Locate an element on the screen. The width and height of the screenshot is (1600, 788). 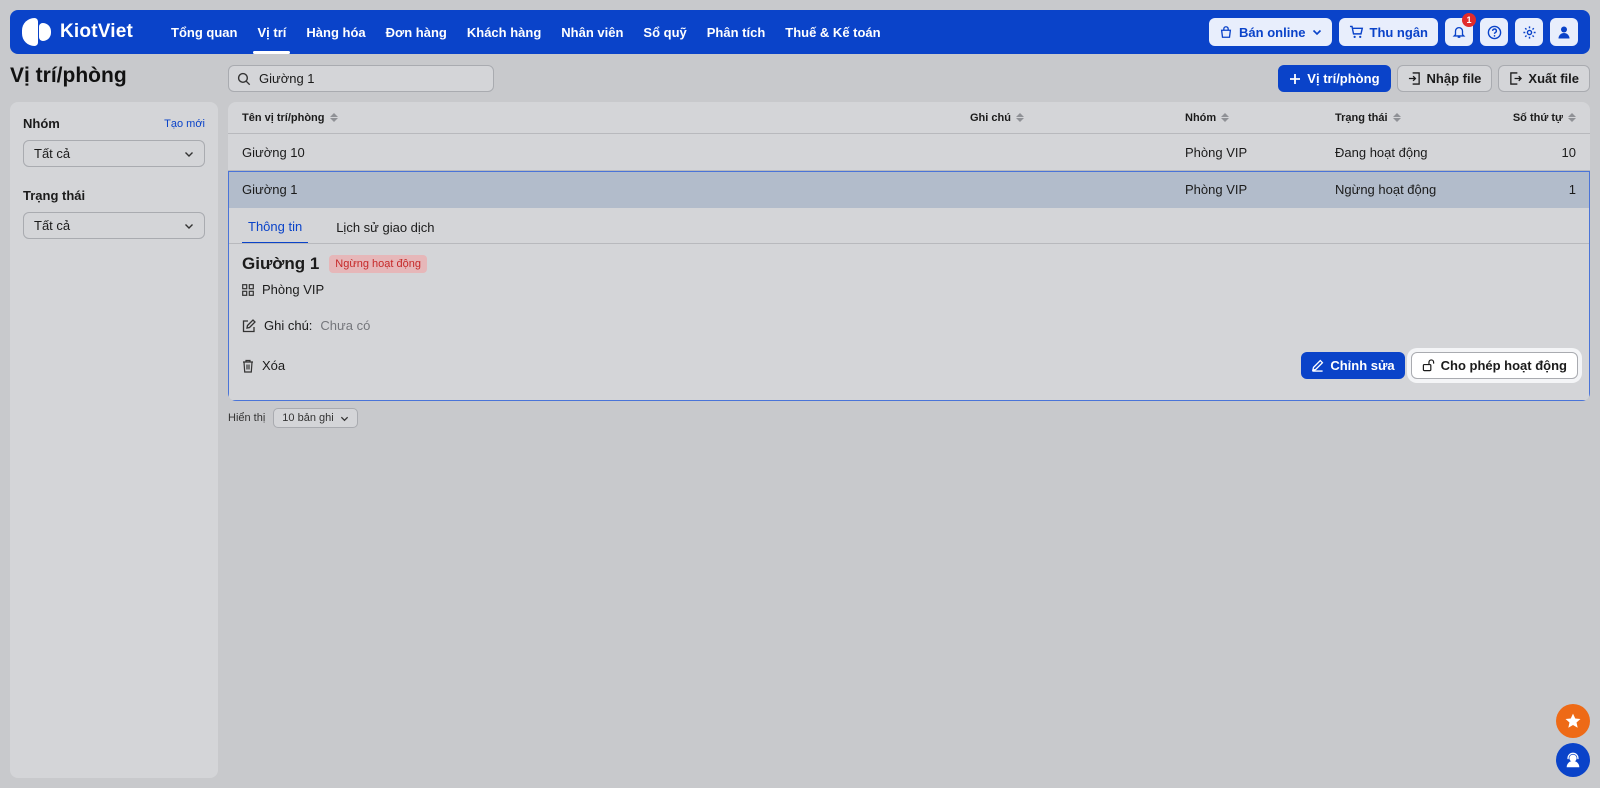
detail-tabs: Thông tin Lịch sử giao dịch is located at coordinates (341, 227).